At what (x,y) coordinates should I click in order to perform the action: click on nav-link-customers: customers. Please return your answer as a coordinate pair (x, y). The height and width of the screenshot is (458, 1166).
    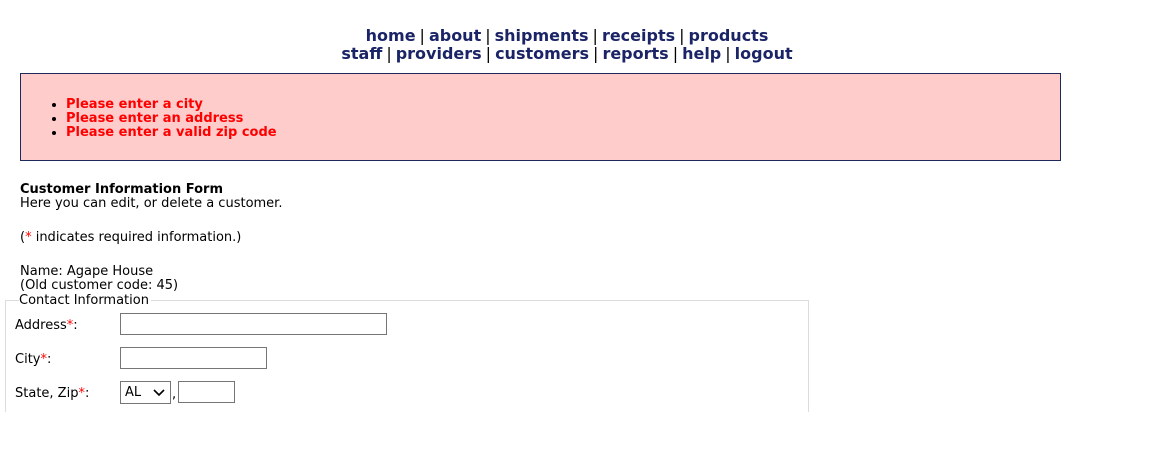
    Looking at the image, I should click on (542, 53).